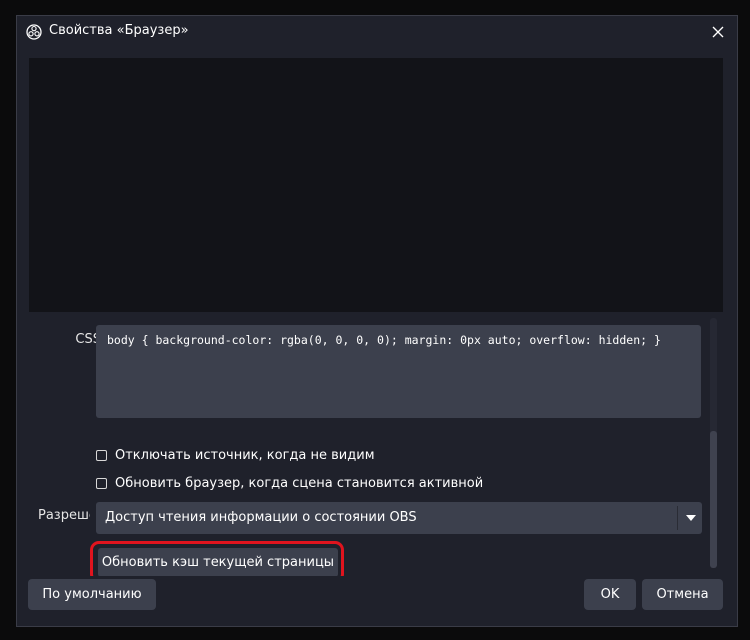 Image resolution: width=750 pixels, height=640 pixels. I want to click on permissions-select: Доступ чтения информации о состоянии OBS, so click(399, 518).